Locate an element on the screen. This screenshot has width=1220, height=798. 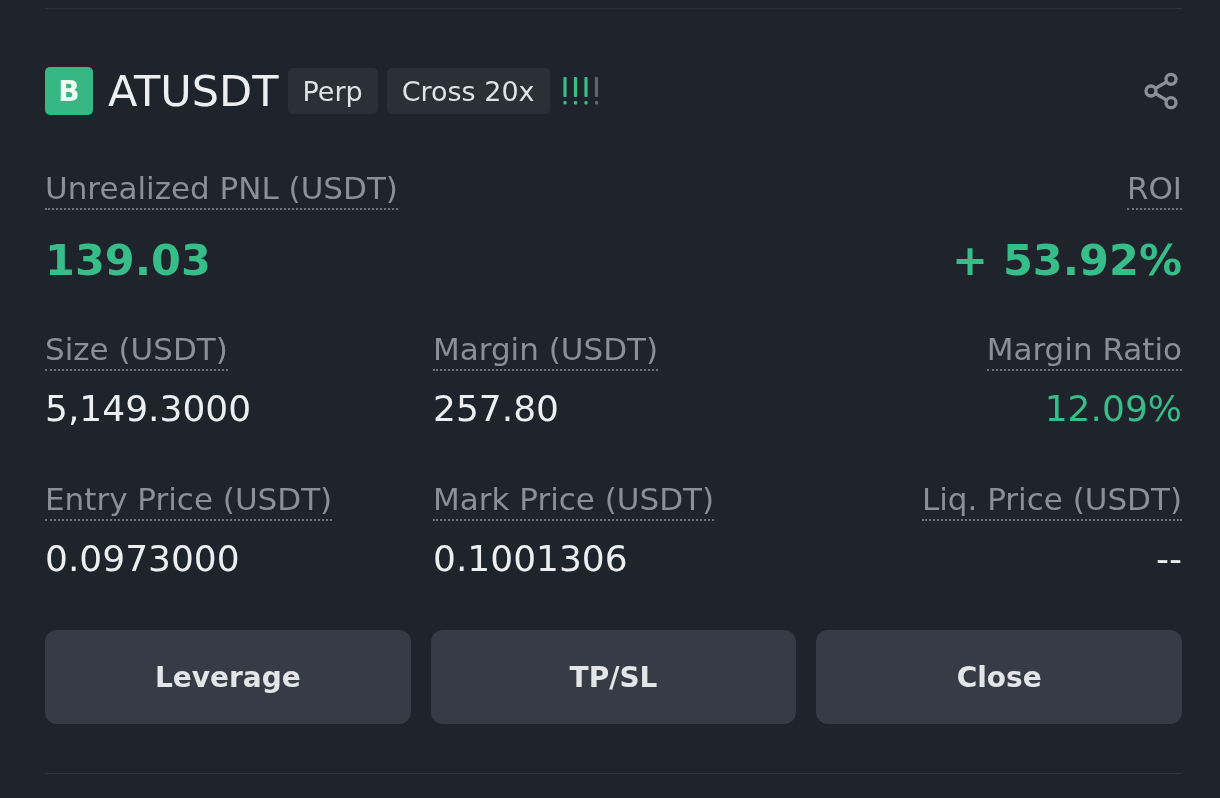
action-button: TP/SL is located at coordinates (613, 677).